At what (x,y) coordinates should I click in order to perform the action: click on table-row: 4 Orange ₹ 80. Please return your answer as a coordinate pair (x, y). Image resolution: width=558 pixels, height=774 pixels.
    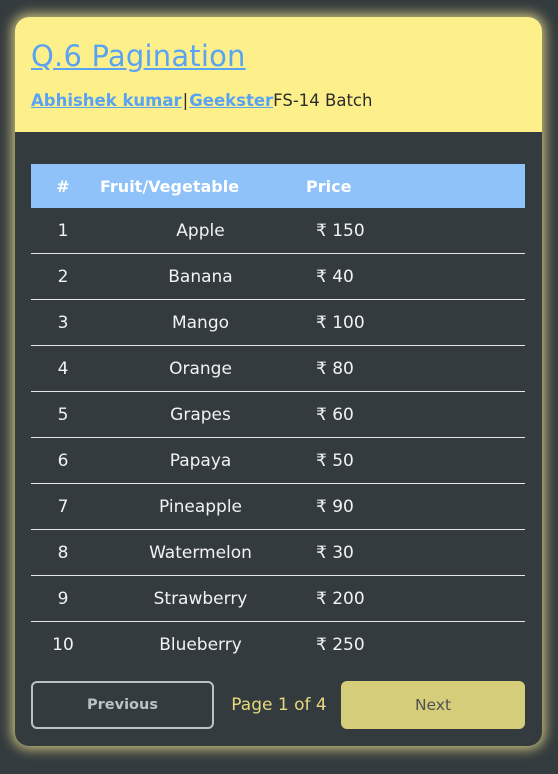
    Looking at the image, I should click on (278, 368).